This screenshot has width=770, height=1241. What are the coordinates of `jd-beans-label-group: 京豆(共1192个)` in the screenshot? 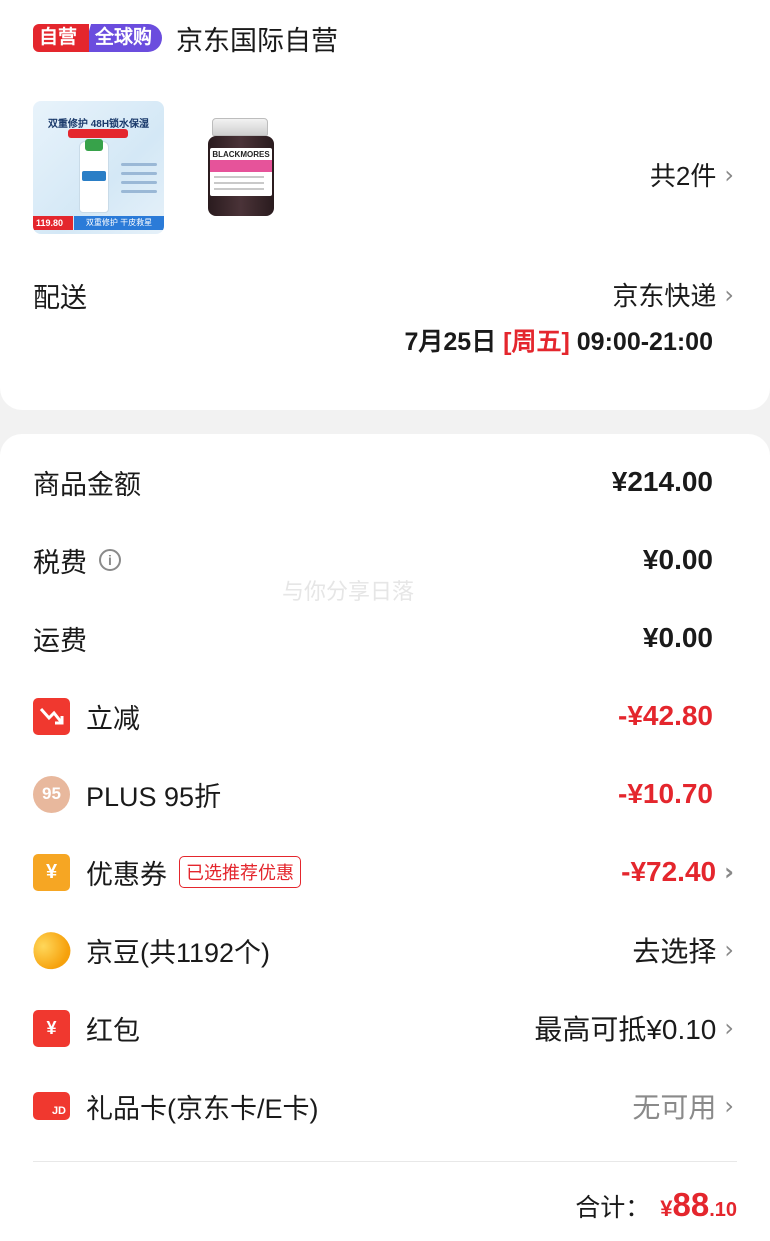 It's located at (148, 950).